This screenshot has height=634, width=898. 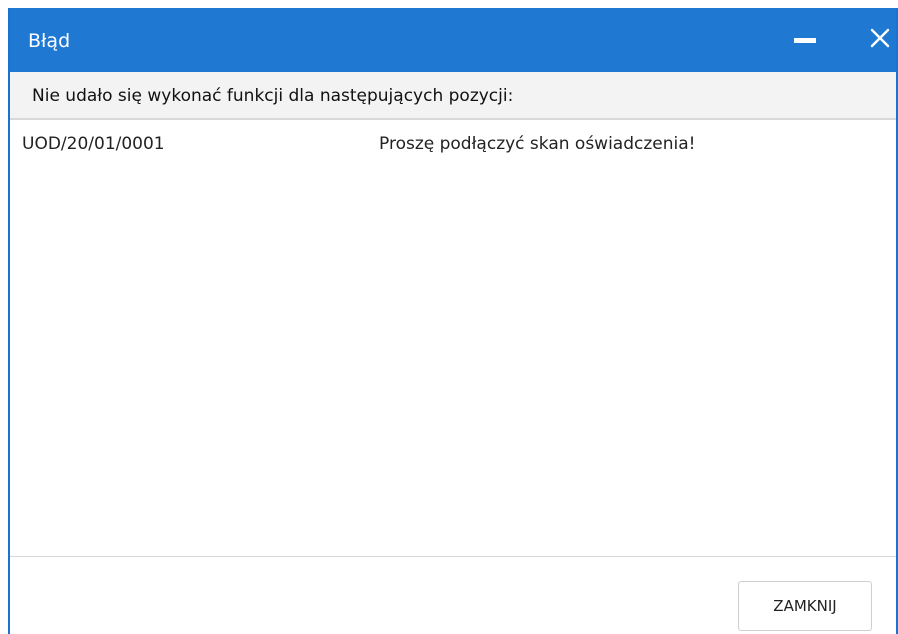 What do you see at coordinates (805, 606) in the screenshot?
I see `close-button: ZAMKNIJ` at bounding box center [805, 606].